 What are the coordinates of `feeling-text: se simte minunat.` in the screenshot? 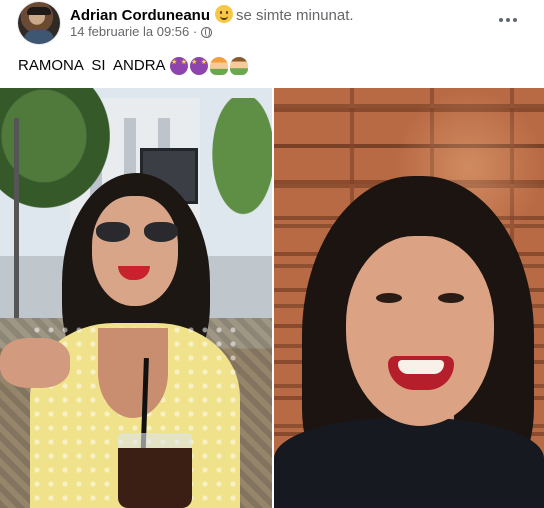 It's located at (295, 15).